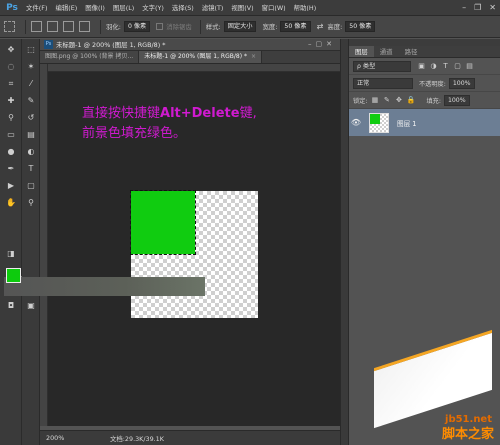  What do you see at coordinates (361, 51) in the screenshot?
I see `tab-layers: 图层` at bounding box center [361, 51].